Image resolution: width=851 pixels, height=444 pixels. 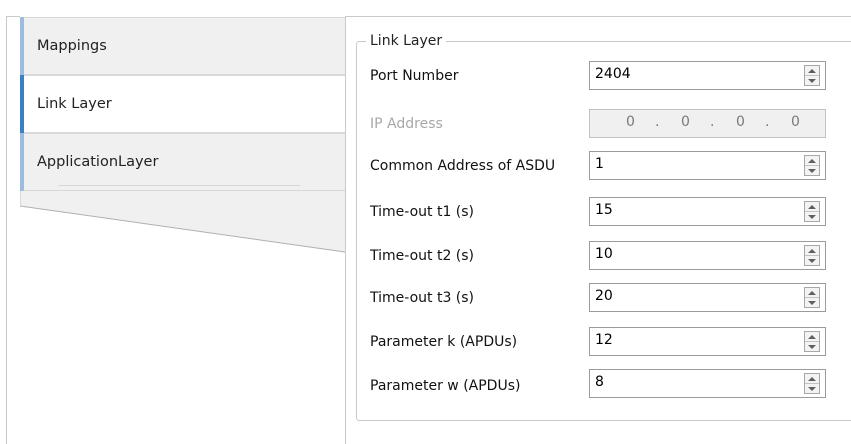 I want to click on tab-divider, so click(x=179, y=185).